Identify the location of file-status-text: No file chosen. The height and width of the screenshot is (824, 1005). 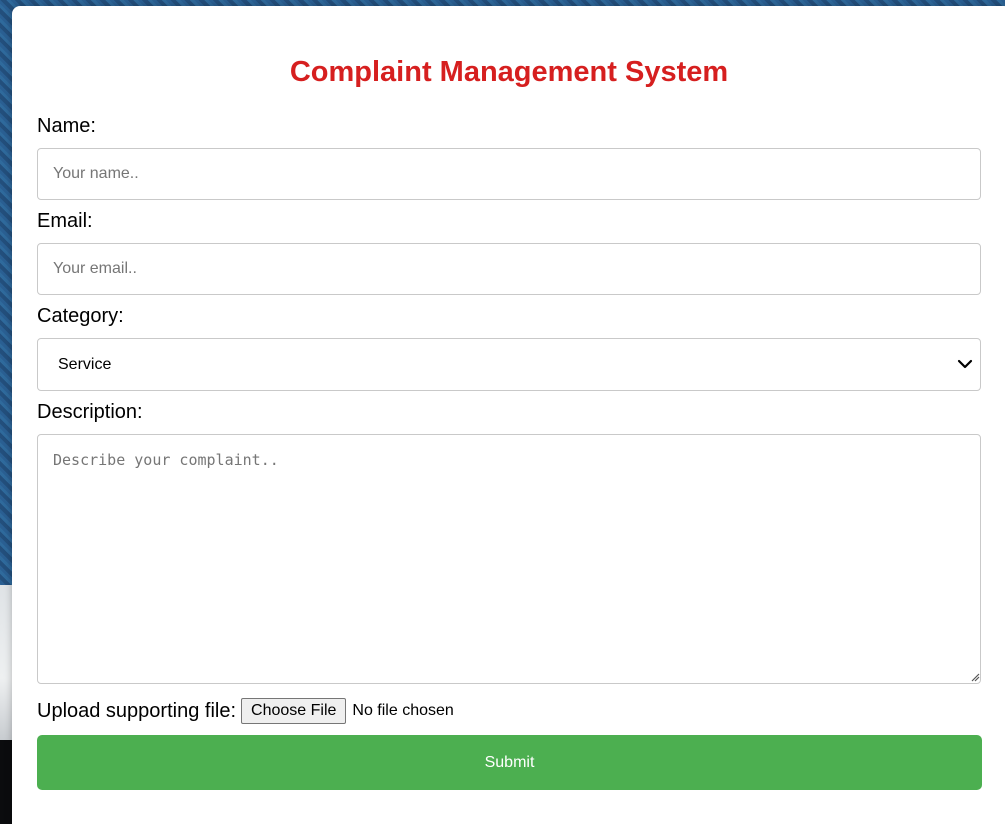
(403, 710).